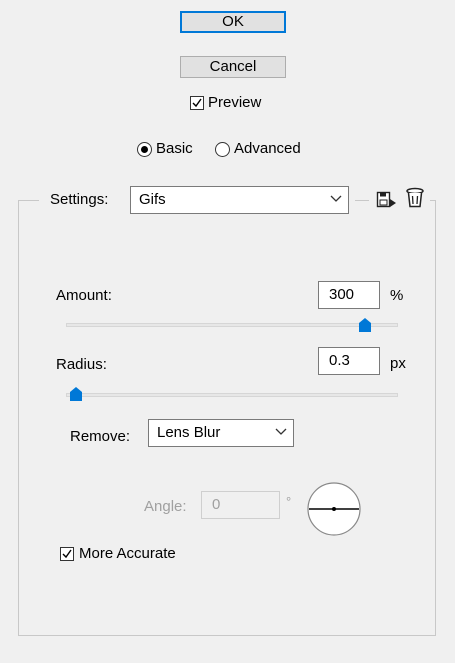 The height and width of the screenshot is (663, 455). I want to click on trash-icon, so click(415, 198).